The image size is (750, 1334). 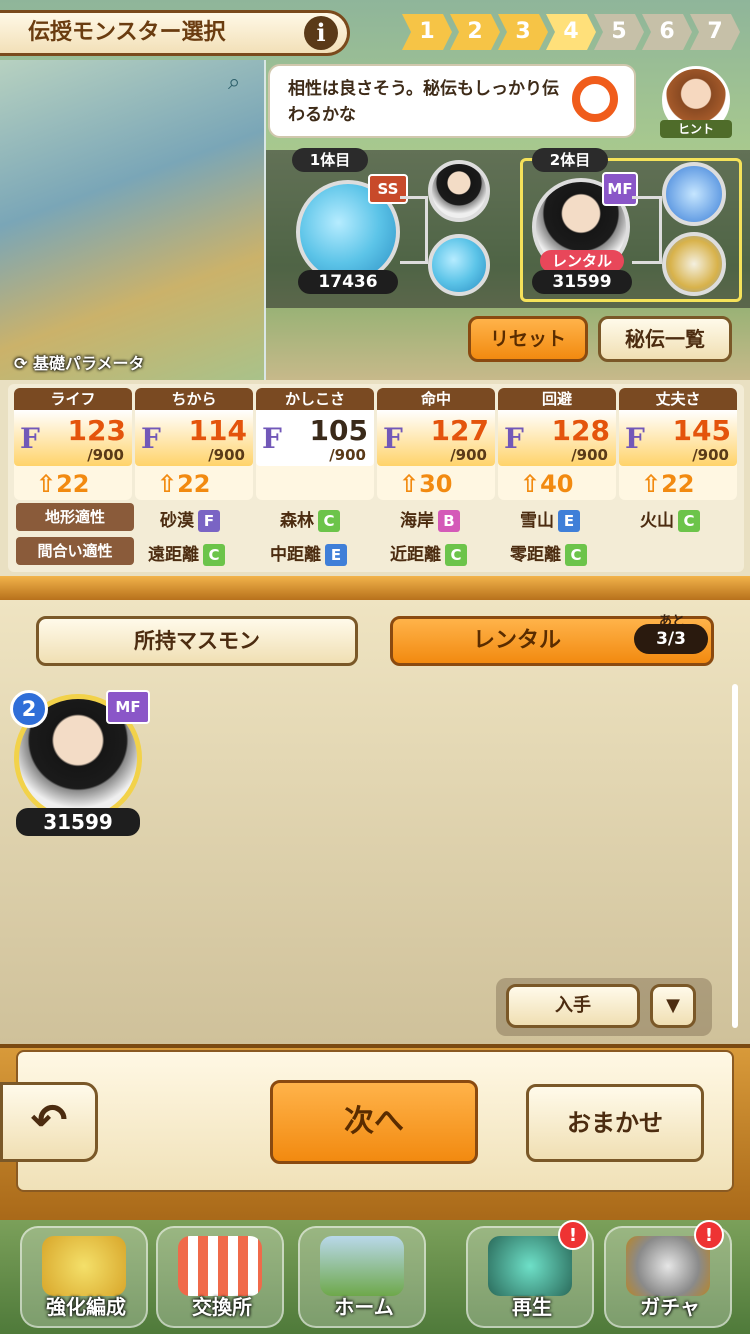 What do you see at coordinates (220, 1266) in the screenshot?
I see `shop-icon` at bounding box center [220, 1266].